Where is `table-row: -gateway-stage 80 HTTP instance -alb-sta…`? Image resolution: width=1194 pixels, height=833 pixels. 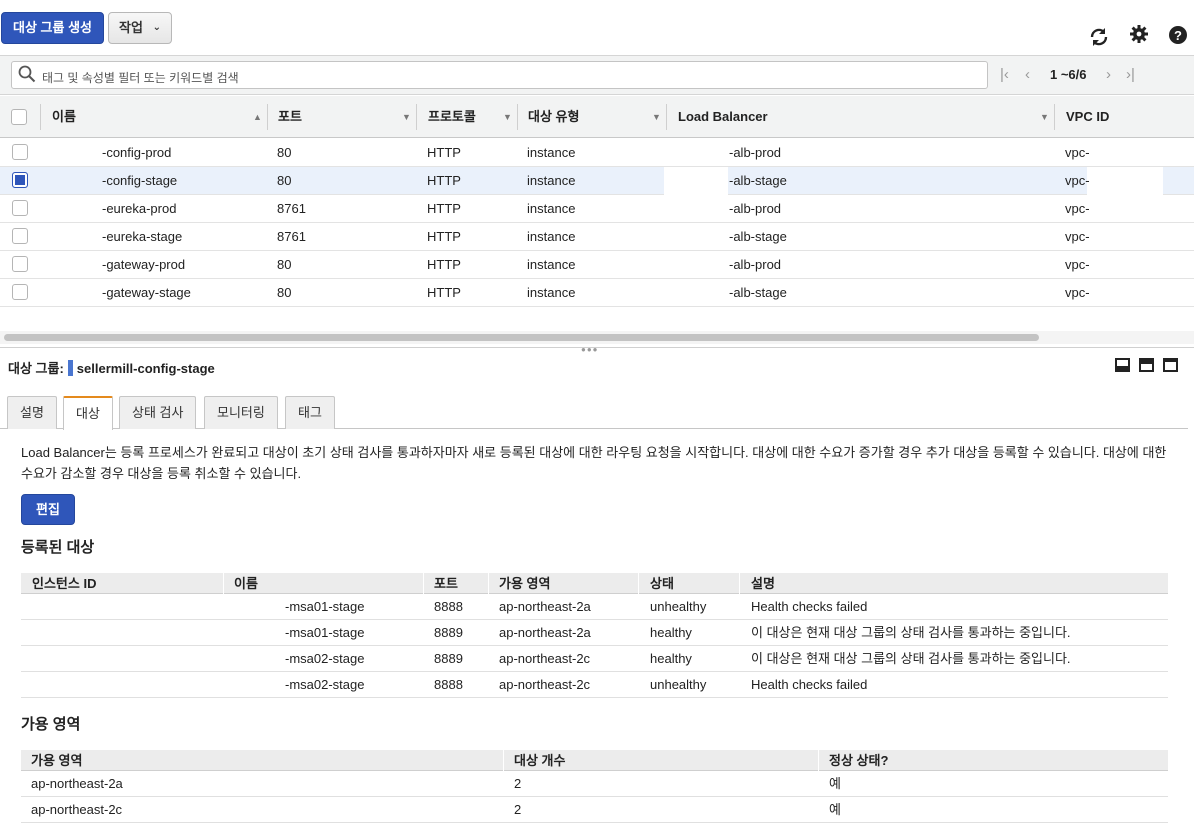 table-row: -gateway-stage 80 HTTP instance -alb-sta… is located at coordinates (597, 293).